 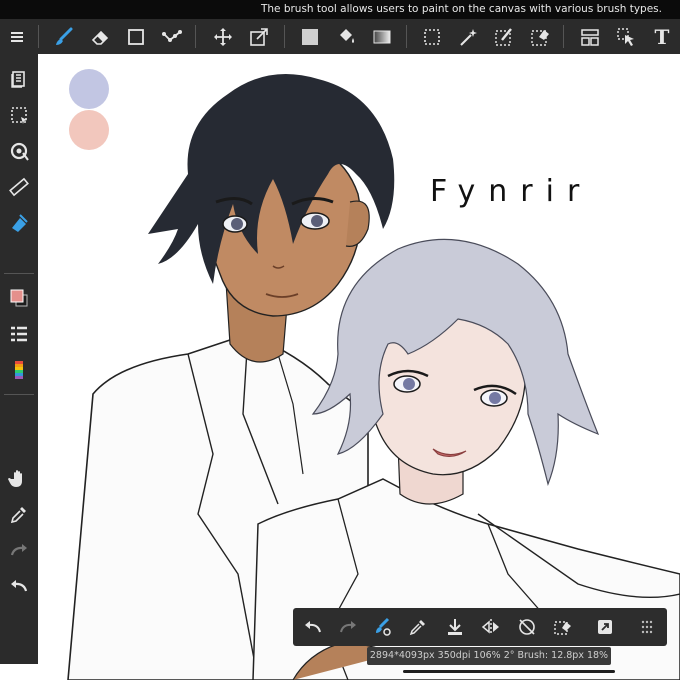 What do you see at coordinates (19, 79) in the screenshot?
I see `layers-icon` at bounding box center [19, 79].